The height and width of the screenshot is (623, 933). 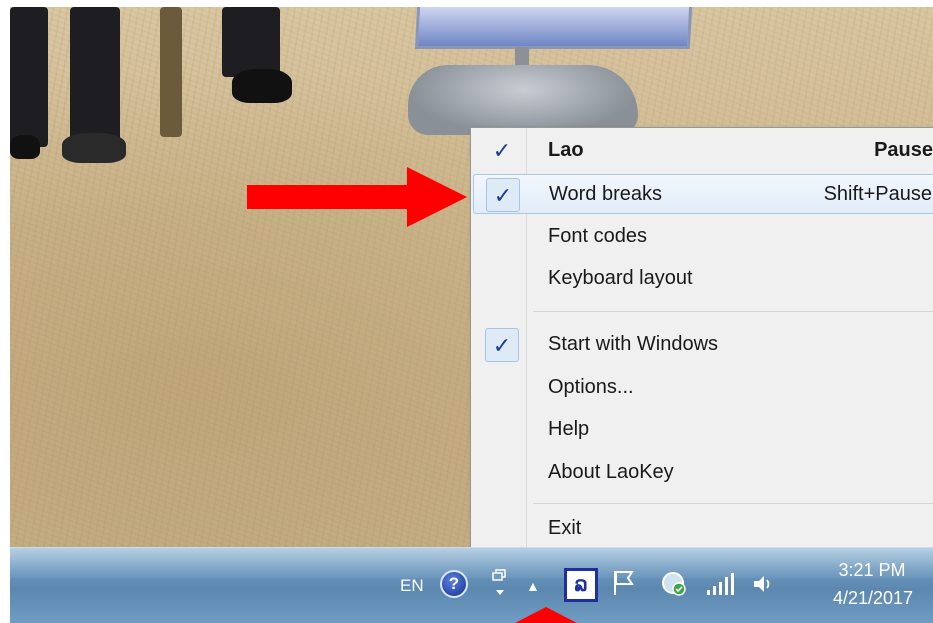 What do you see at coordinates (703, 529) in the screenshot?
I see `menu-item-exit: Exit` at bounding box center [703, 529].